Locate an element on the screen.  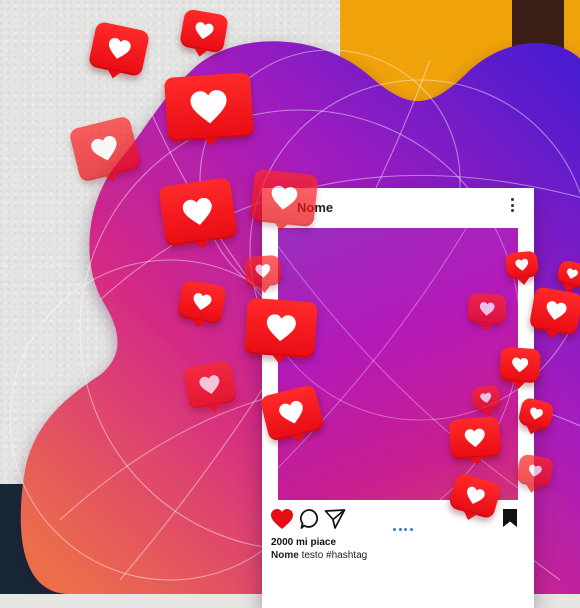
more-options-icon is located at coordinates (512, 207).